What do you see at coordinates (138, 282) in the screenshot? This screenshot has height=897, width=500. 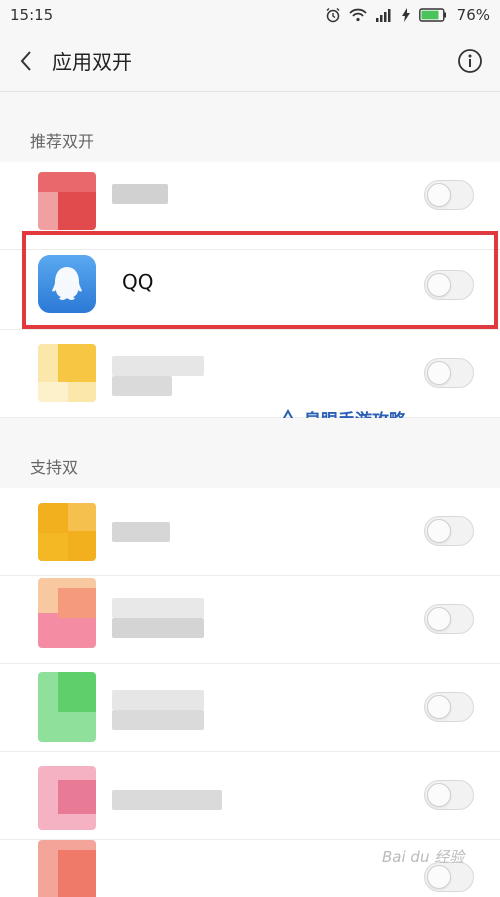 I see `app-name: QQ` at bounding box center [138, 282].